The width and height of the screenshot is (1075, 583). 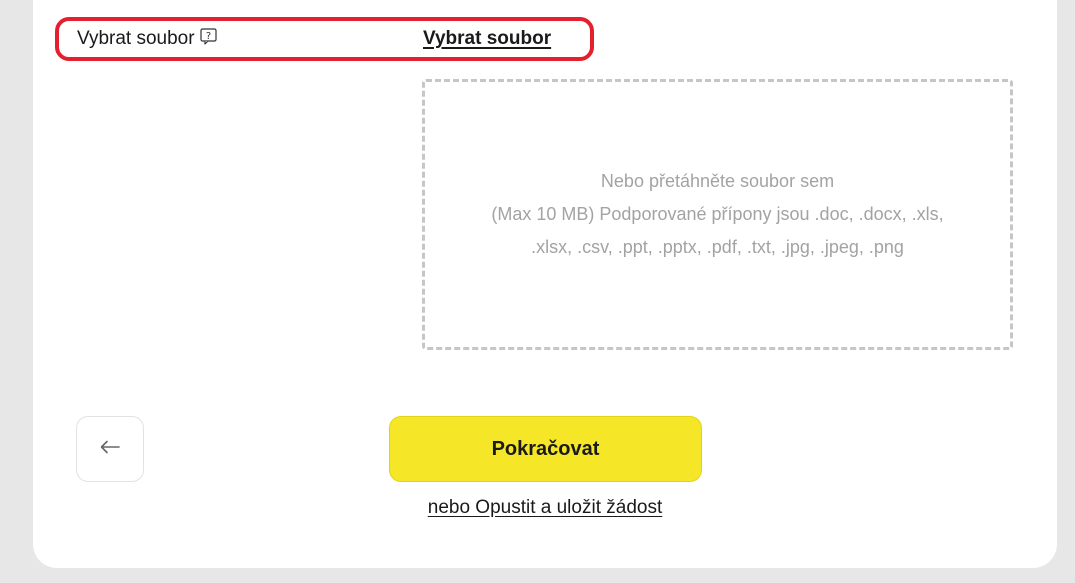 I want to click on continue-button-label: Pokračovat, so click(x=545, y=448).